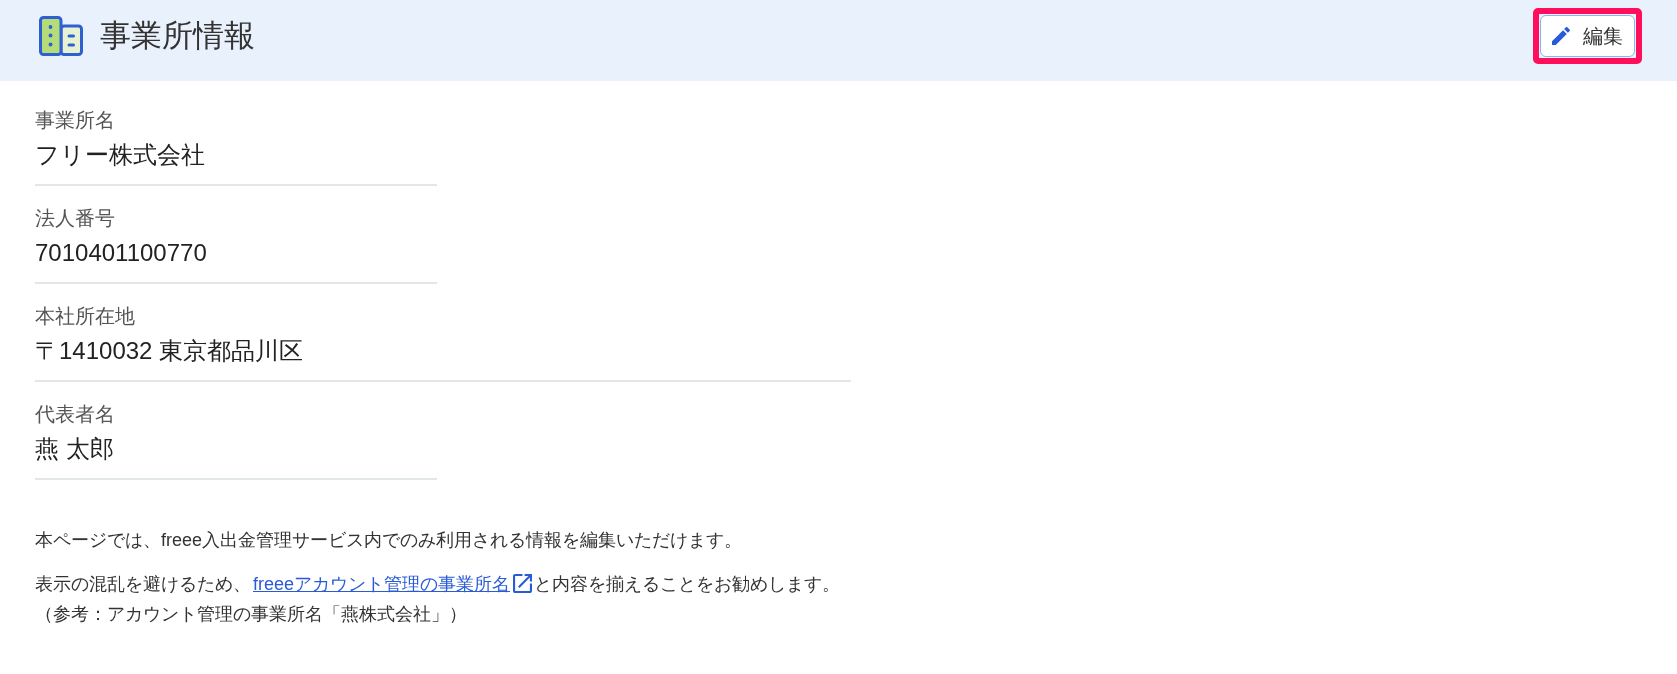  Describe the element at coordinates (393, 584) in the screenshot. I see `account-settings-link: freeeアカウント管理の事業所名` at that location.